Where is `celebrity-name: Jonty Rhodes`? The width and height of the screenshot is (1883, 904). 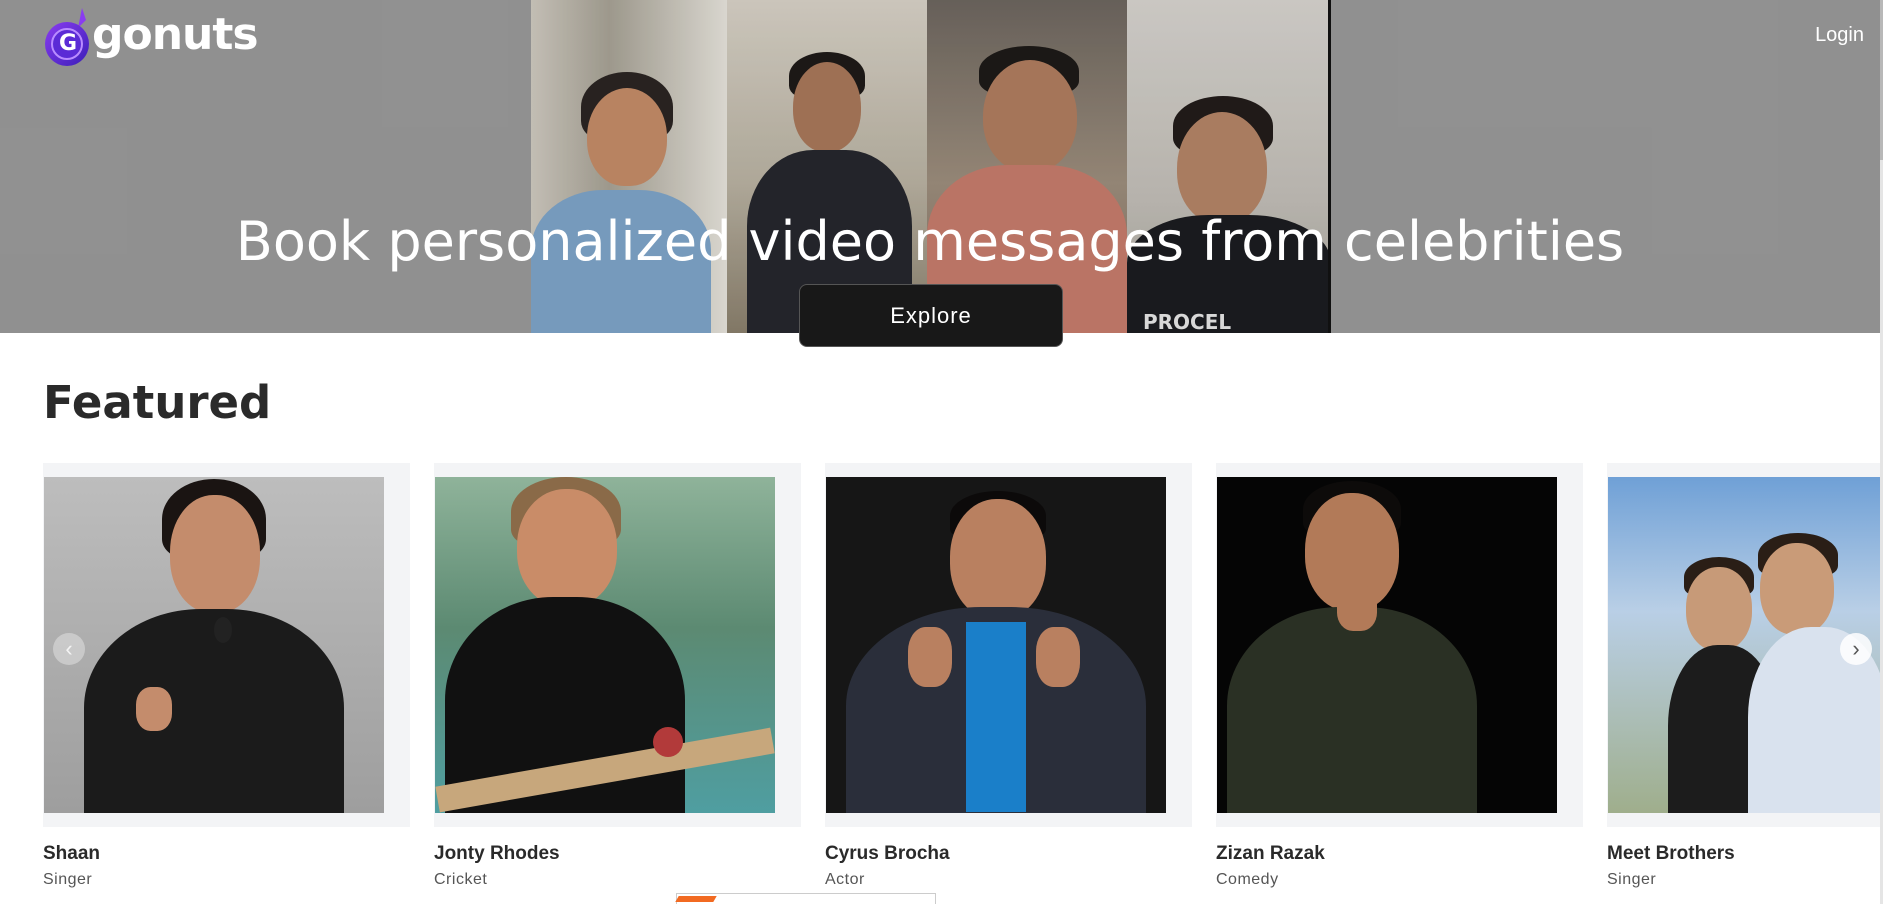
celebrity-name: Jonty Rhodes is located at coordinates (617, 854).